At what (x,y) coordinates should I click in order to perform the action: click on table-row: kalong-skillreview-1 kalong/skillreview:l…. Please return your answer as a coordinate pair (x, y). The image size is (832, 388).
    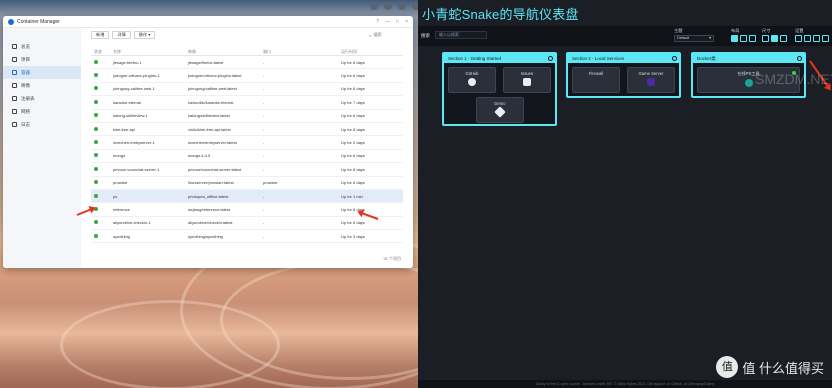
    Looking at the image, I should click on (247, 116).